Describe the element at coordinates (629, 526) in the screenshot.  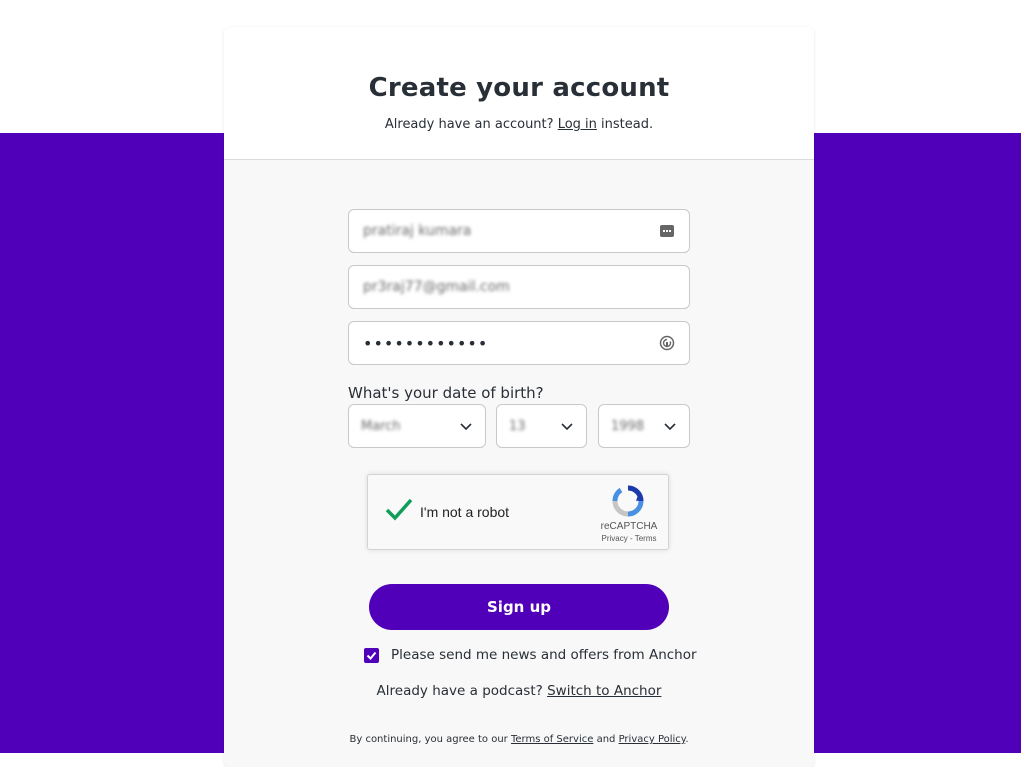
I see `recaptcha-brand: reCAPTCHA` at that location.